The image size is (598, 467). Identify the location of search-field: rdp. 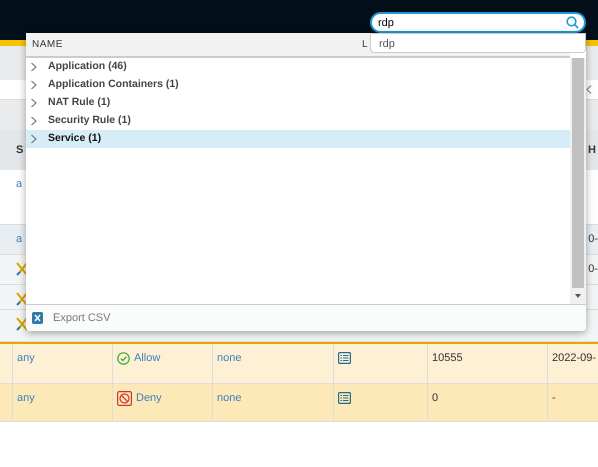
(478, 22).